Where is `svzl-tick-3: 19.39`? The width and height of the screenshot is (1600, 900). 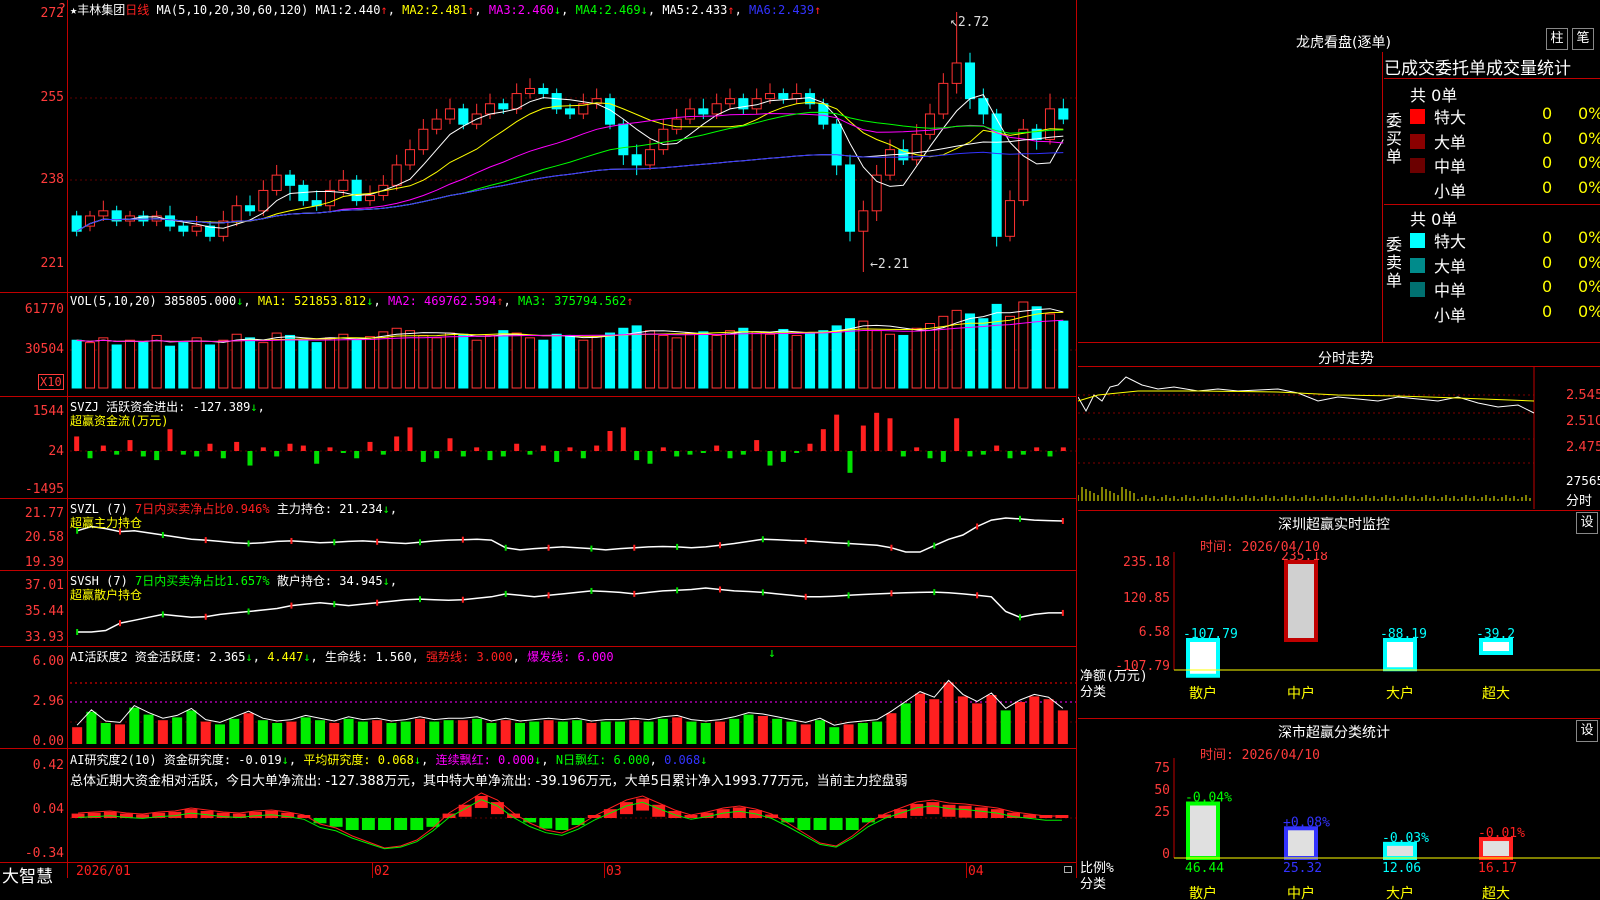 svzl-tick-3: 19.39 is located at coordinates (44, 562).